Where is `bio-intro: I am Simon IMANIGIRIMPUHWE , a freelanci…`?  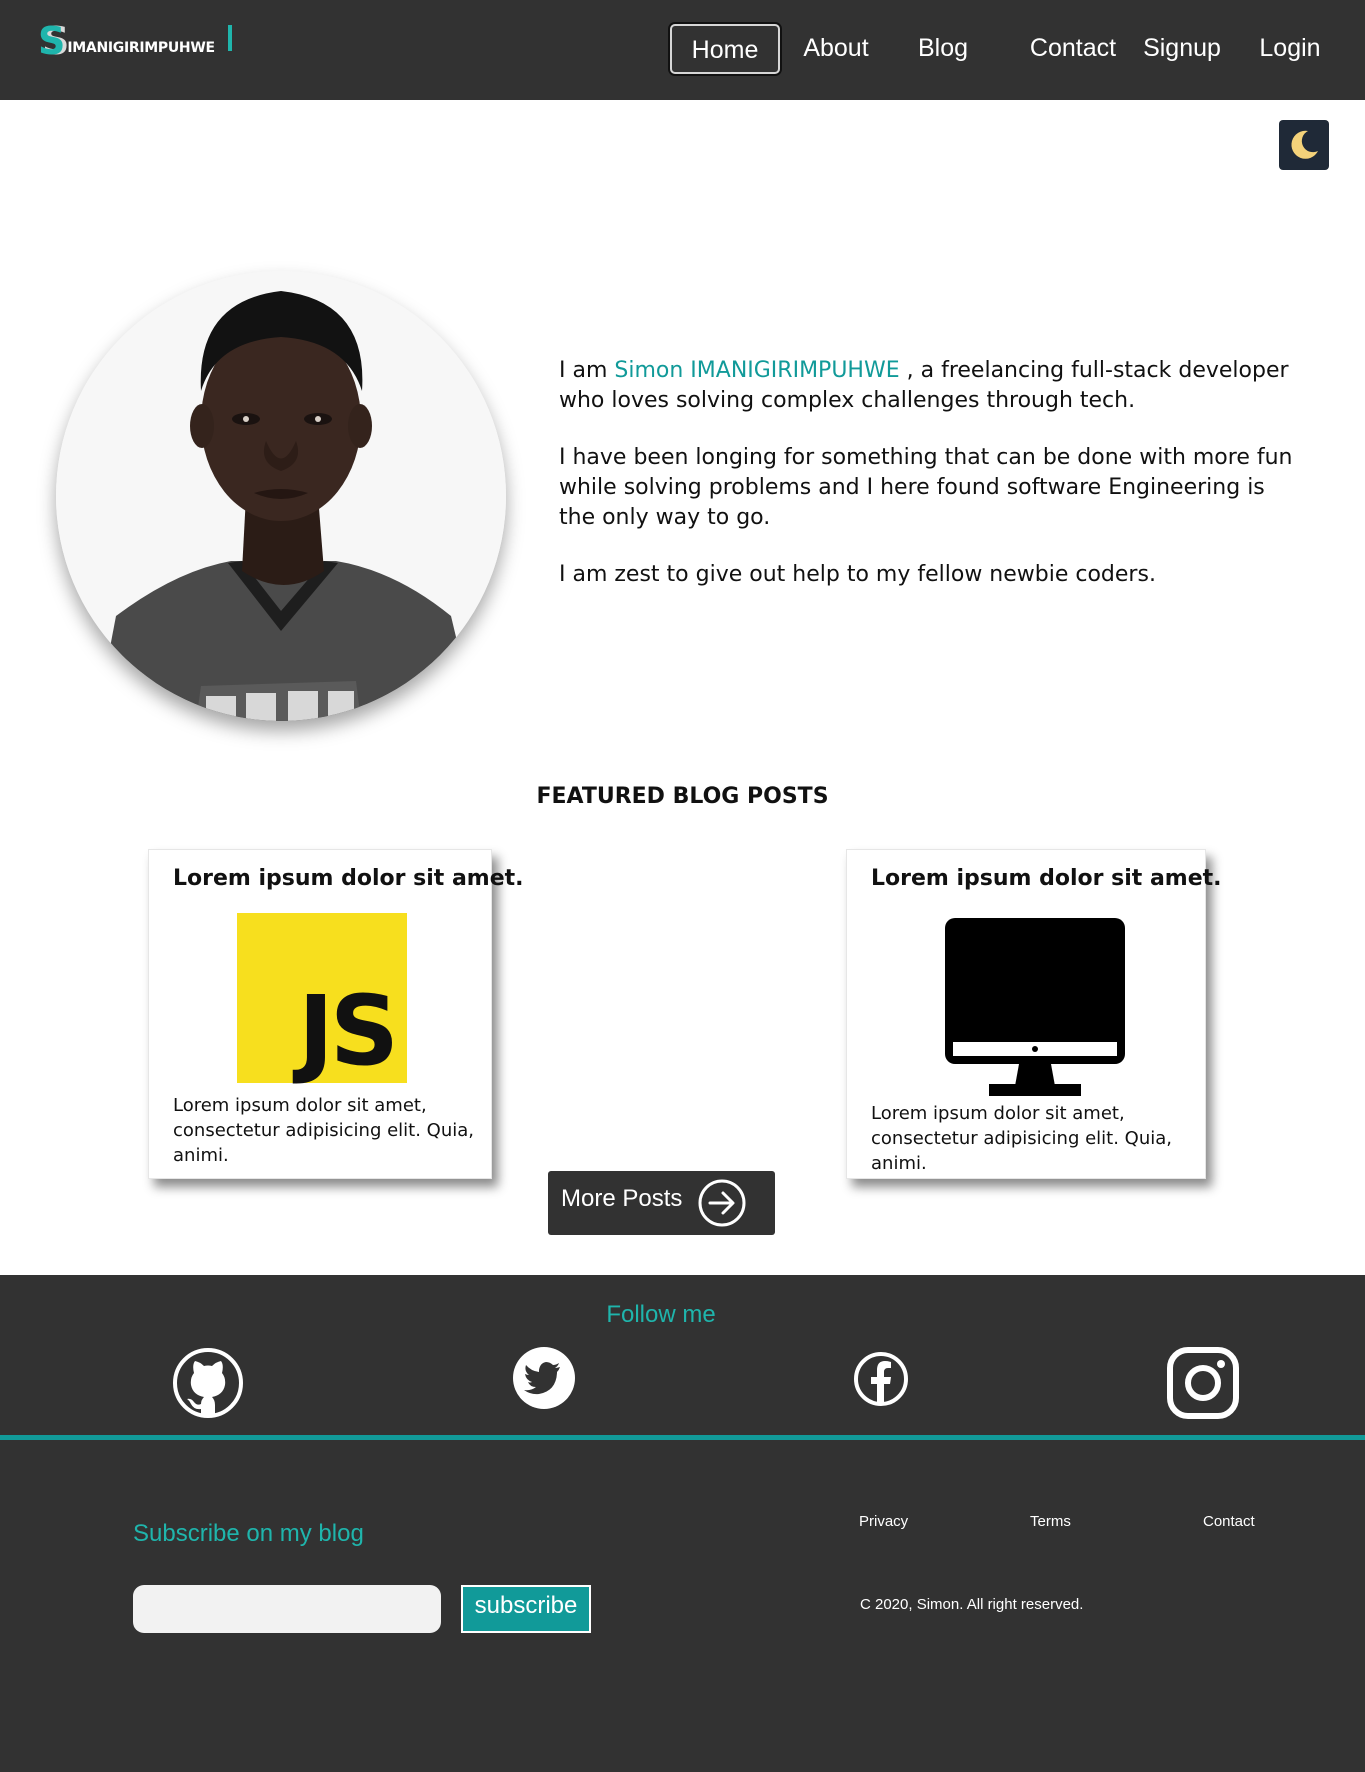 bio-intro: I am Simon IMANIGIRIMPUHWE , a freelanci… is located at coordinates (929, 386).